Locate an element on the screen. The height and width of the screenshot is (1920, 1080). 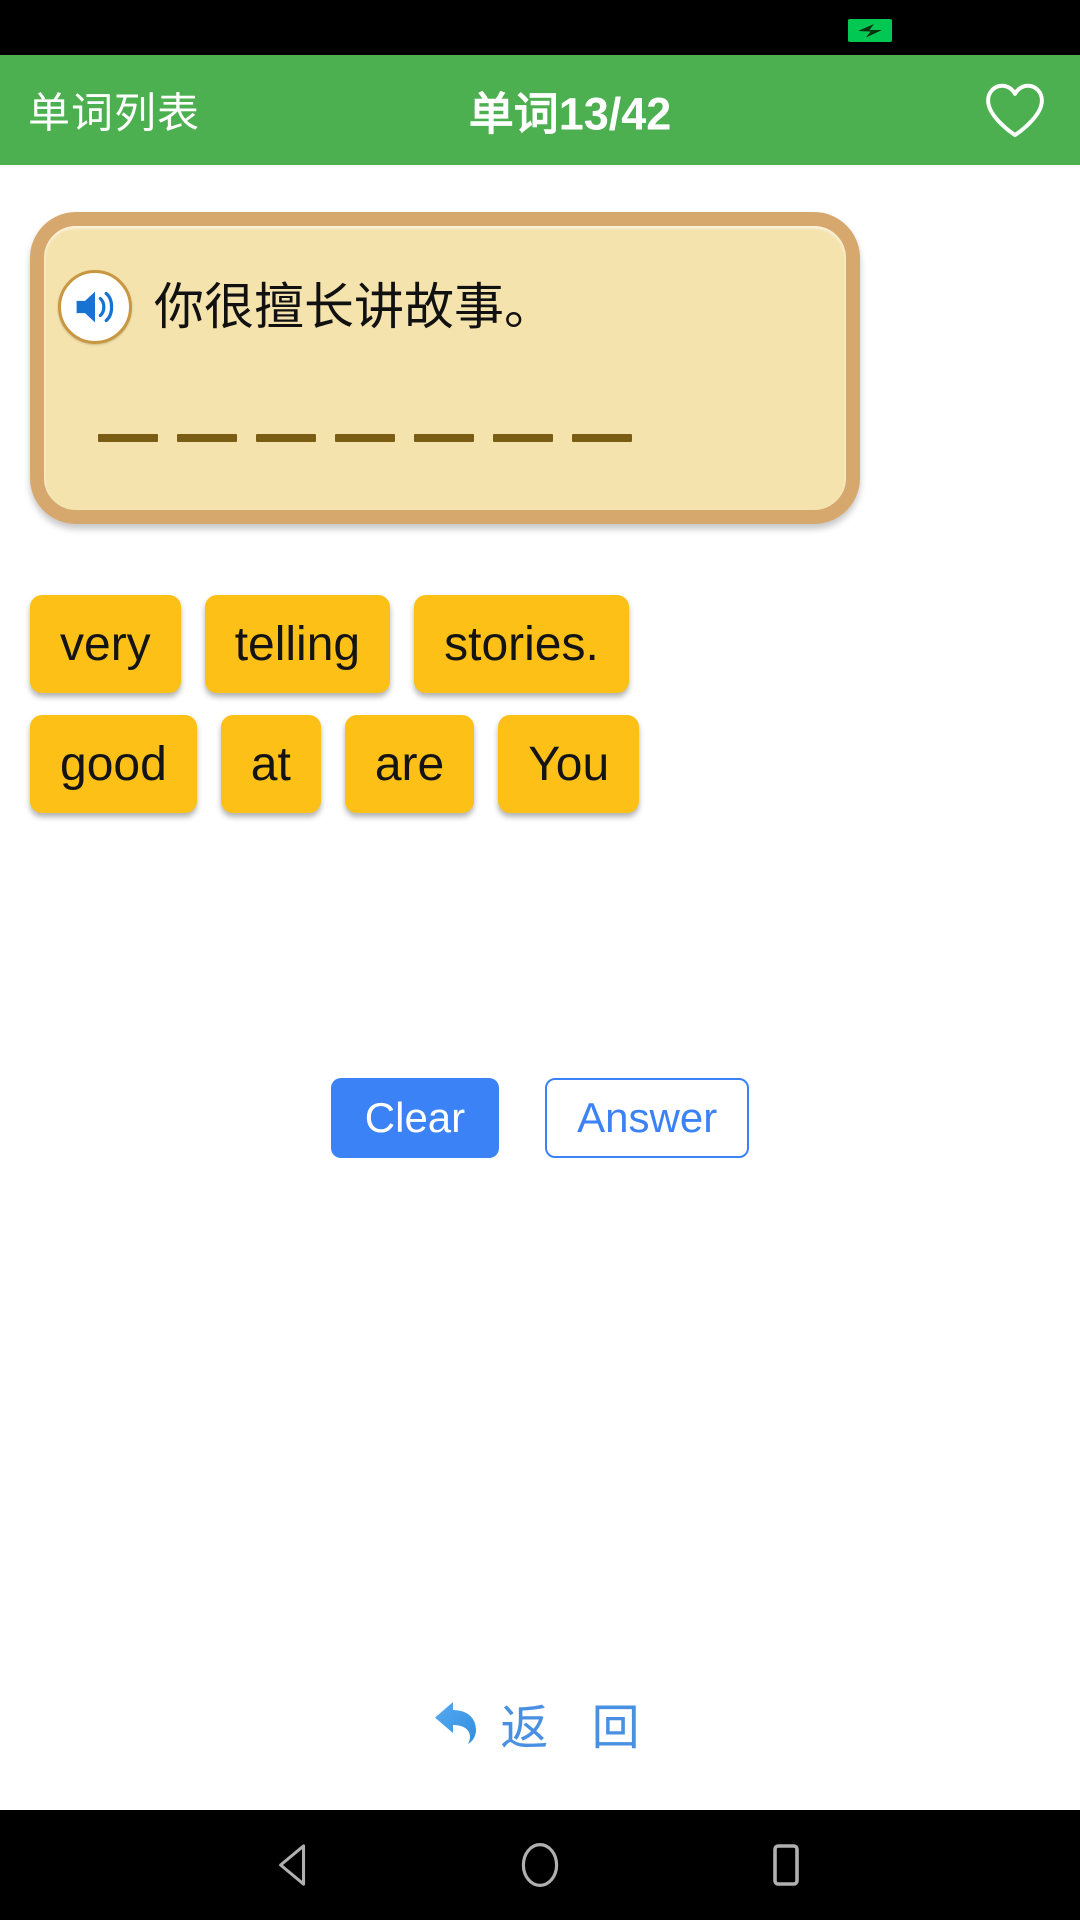
word-tile: good is located at coordinates (113, 764).